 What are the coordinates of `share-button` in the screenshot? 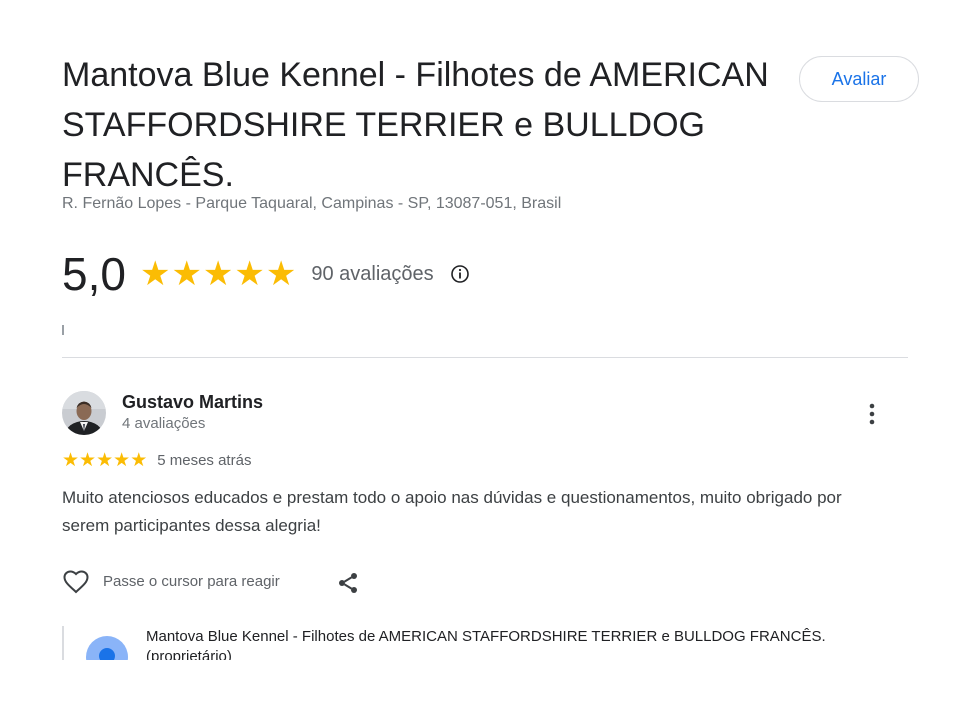 It's located at (348, 583).